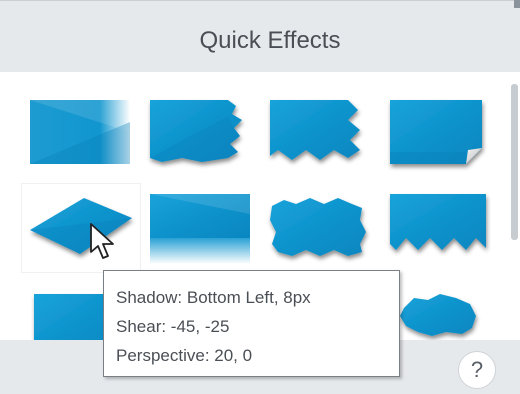 The image size is (520, 394). I want to click on effect-tile-torn-edge-right, so click(199, 132).